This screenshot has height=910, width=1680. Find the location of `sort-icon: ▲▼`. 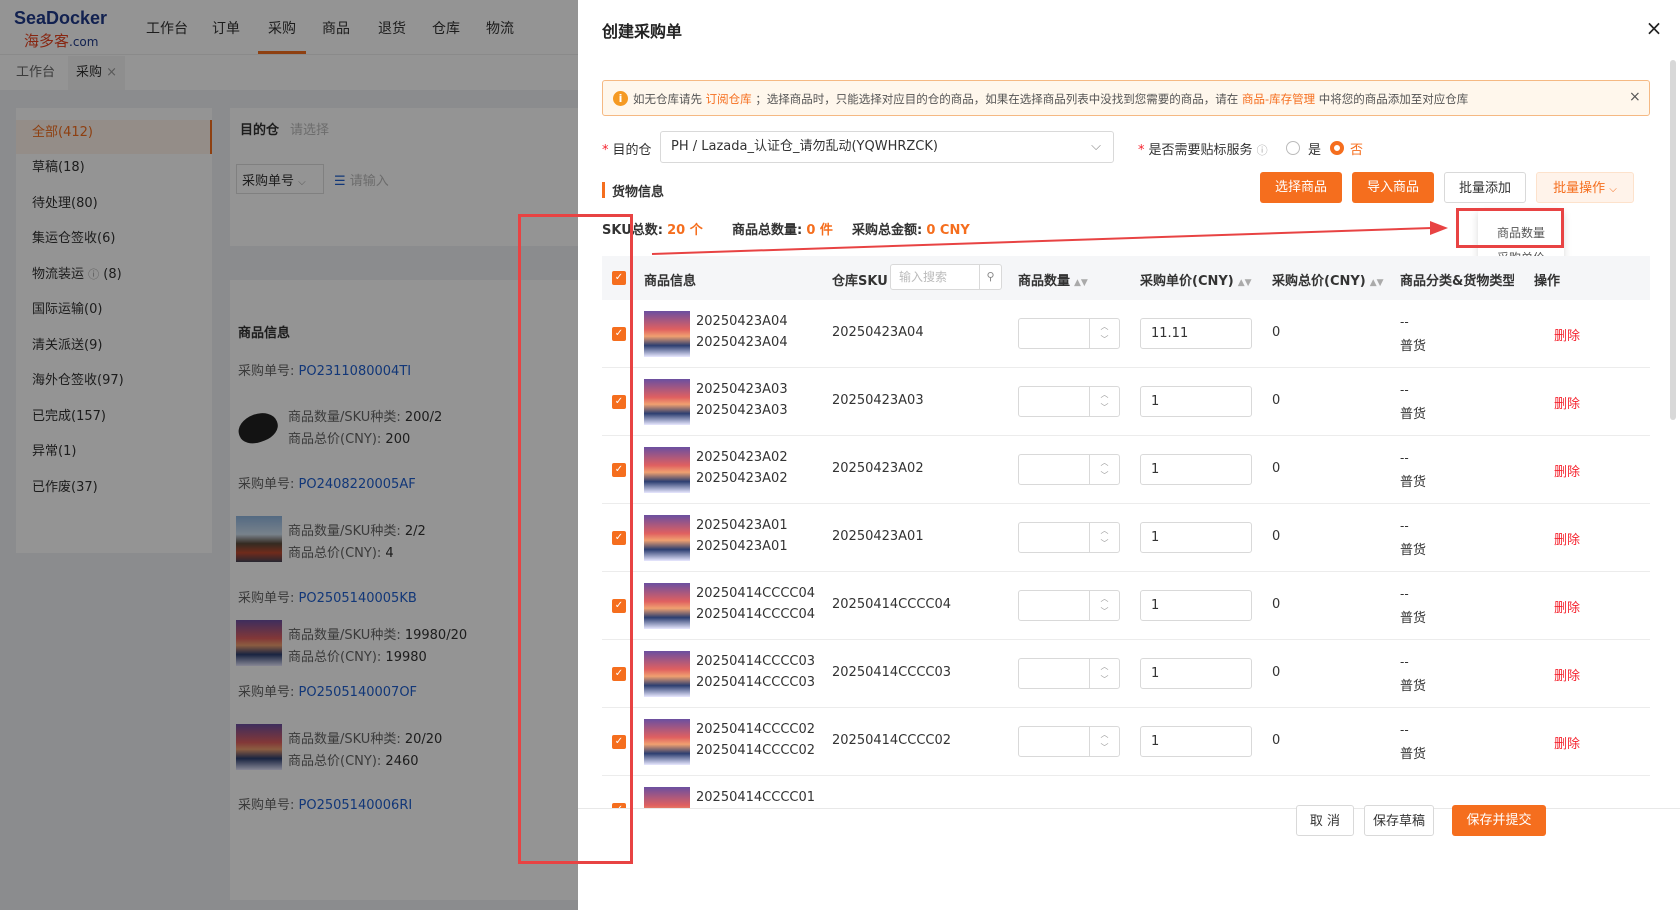

sort-icon: ▲▼ is located at coordinates (1244, 283).